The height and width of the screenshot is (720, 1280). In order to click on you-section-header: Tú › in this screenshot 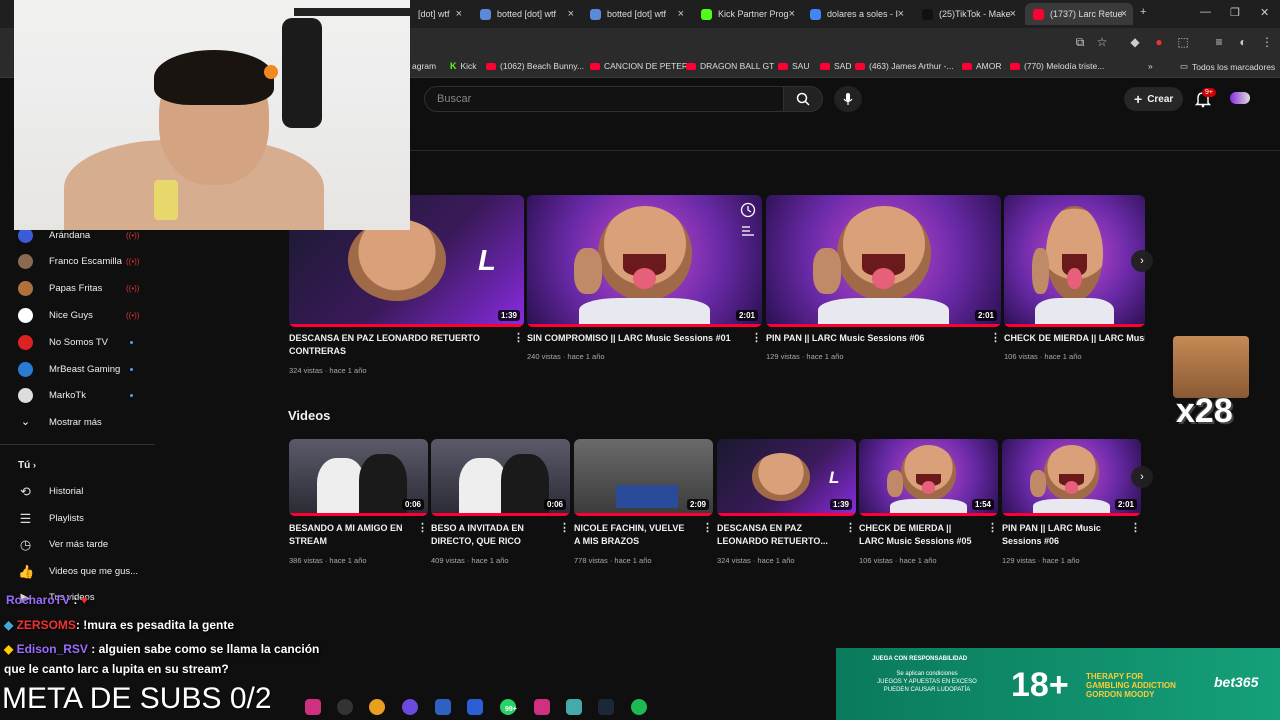, I will do `click(27, 465)`.